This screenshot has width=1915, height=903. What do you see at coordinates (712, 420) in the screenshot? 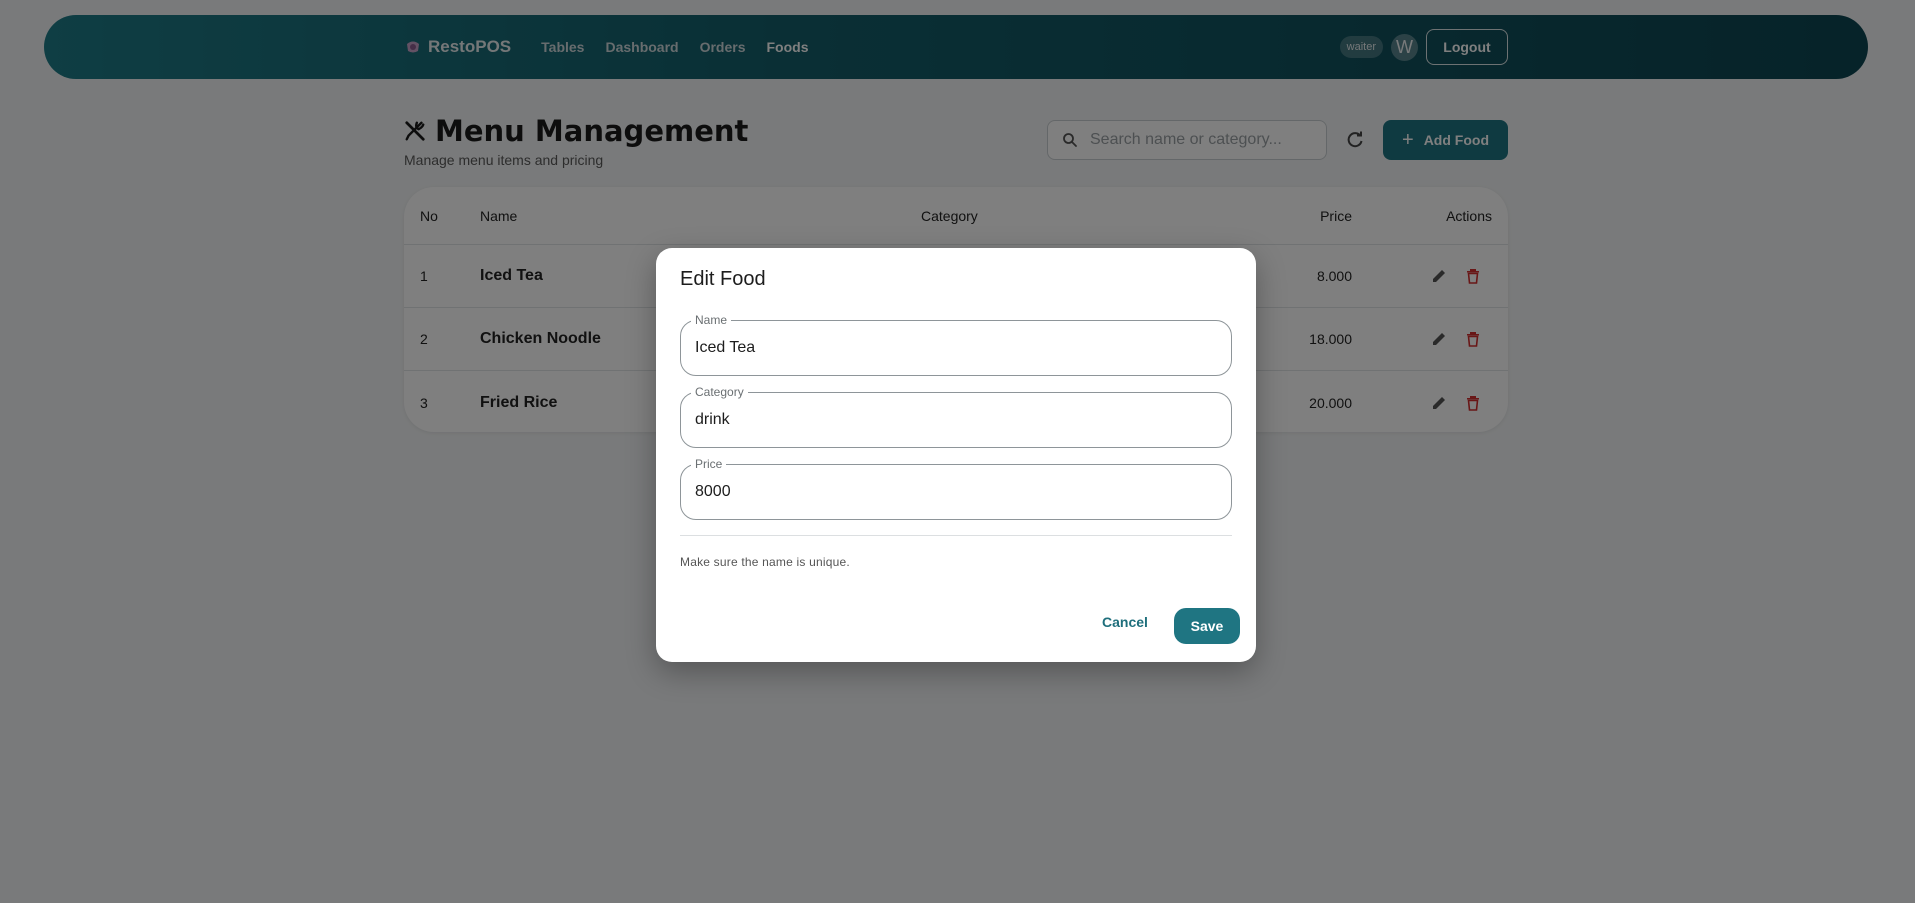
I see `category-field-value: drink` at bounding box center [712, 420].